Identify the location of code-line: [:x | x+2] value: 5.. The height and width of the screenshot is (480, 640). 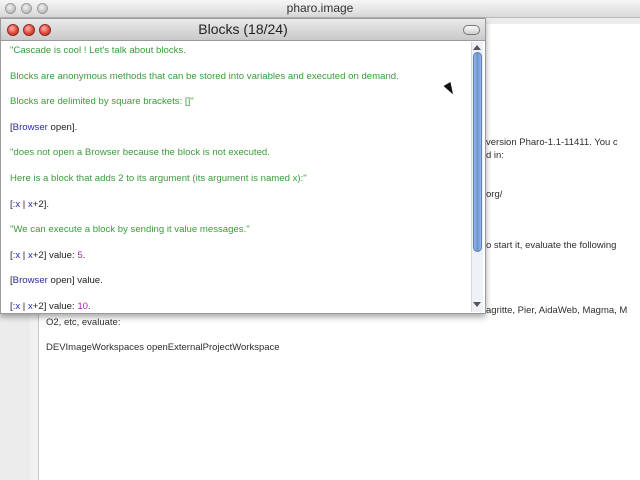
(47, 255).